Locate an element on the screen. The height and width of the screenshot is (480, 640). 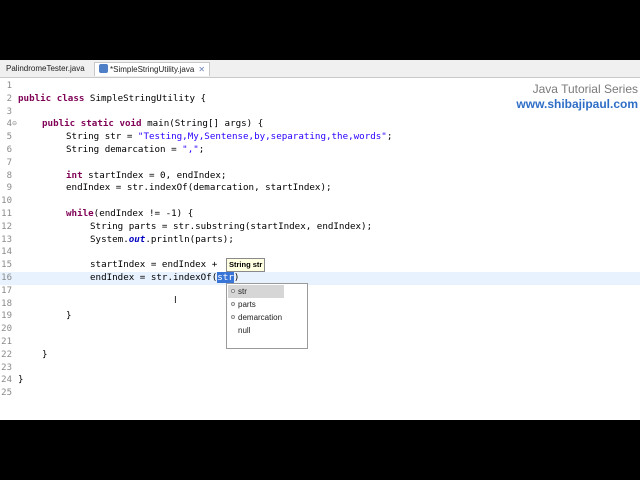
line-number: 24 is located at coordinates (6, 380).